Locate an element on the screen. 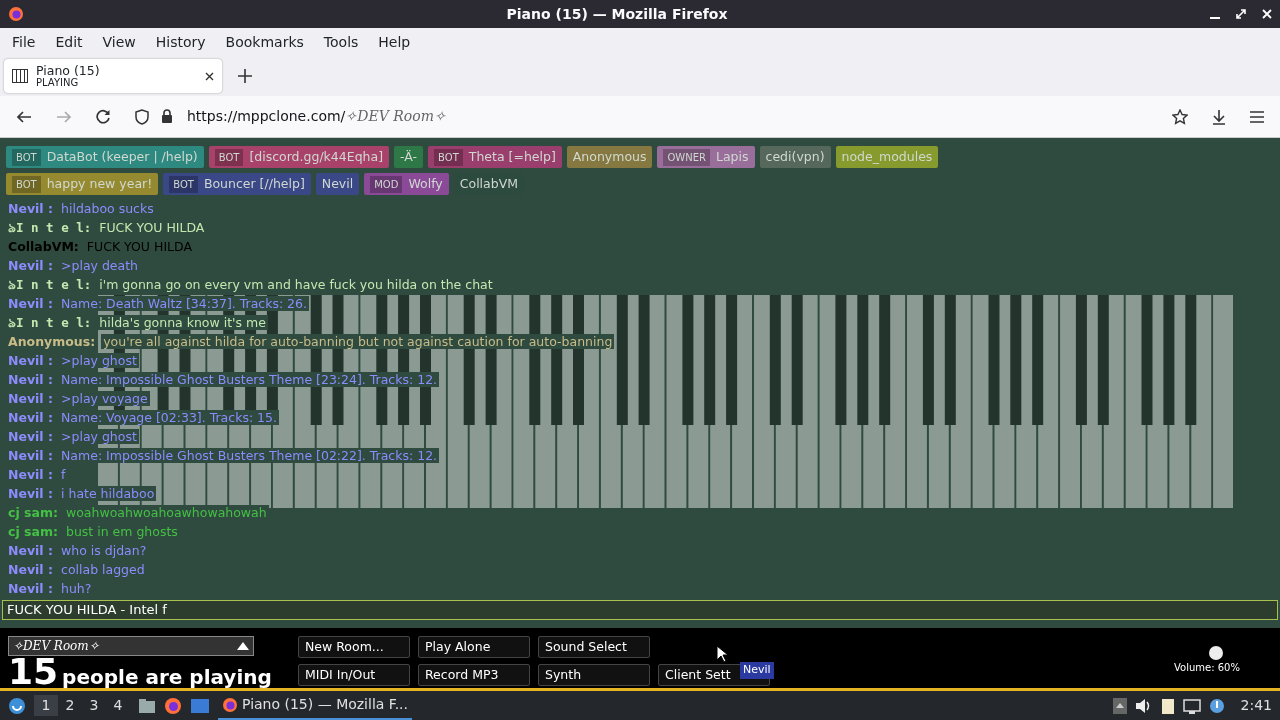 This screenshot has width=1280, height=720. chat-message: woahwoahwoahoawhowahowah is located at coordinates (166, 512).